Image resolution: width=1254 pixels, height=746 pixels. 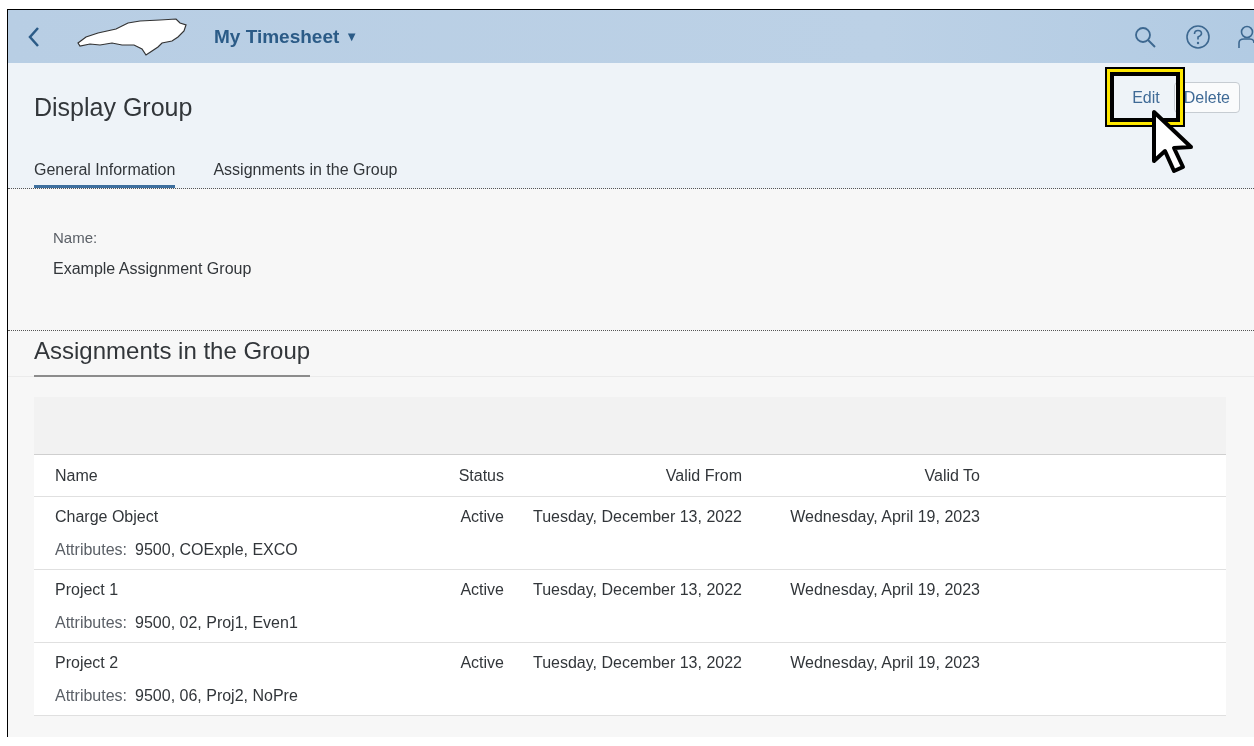 What do you see at coordinates (172, 354) in the screenshot?
I see `section-title: Assignments in the Group` at bounding box center [172, 354].